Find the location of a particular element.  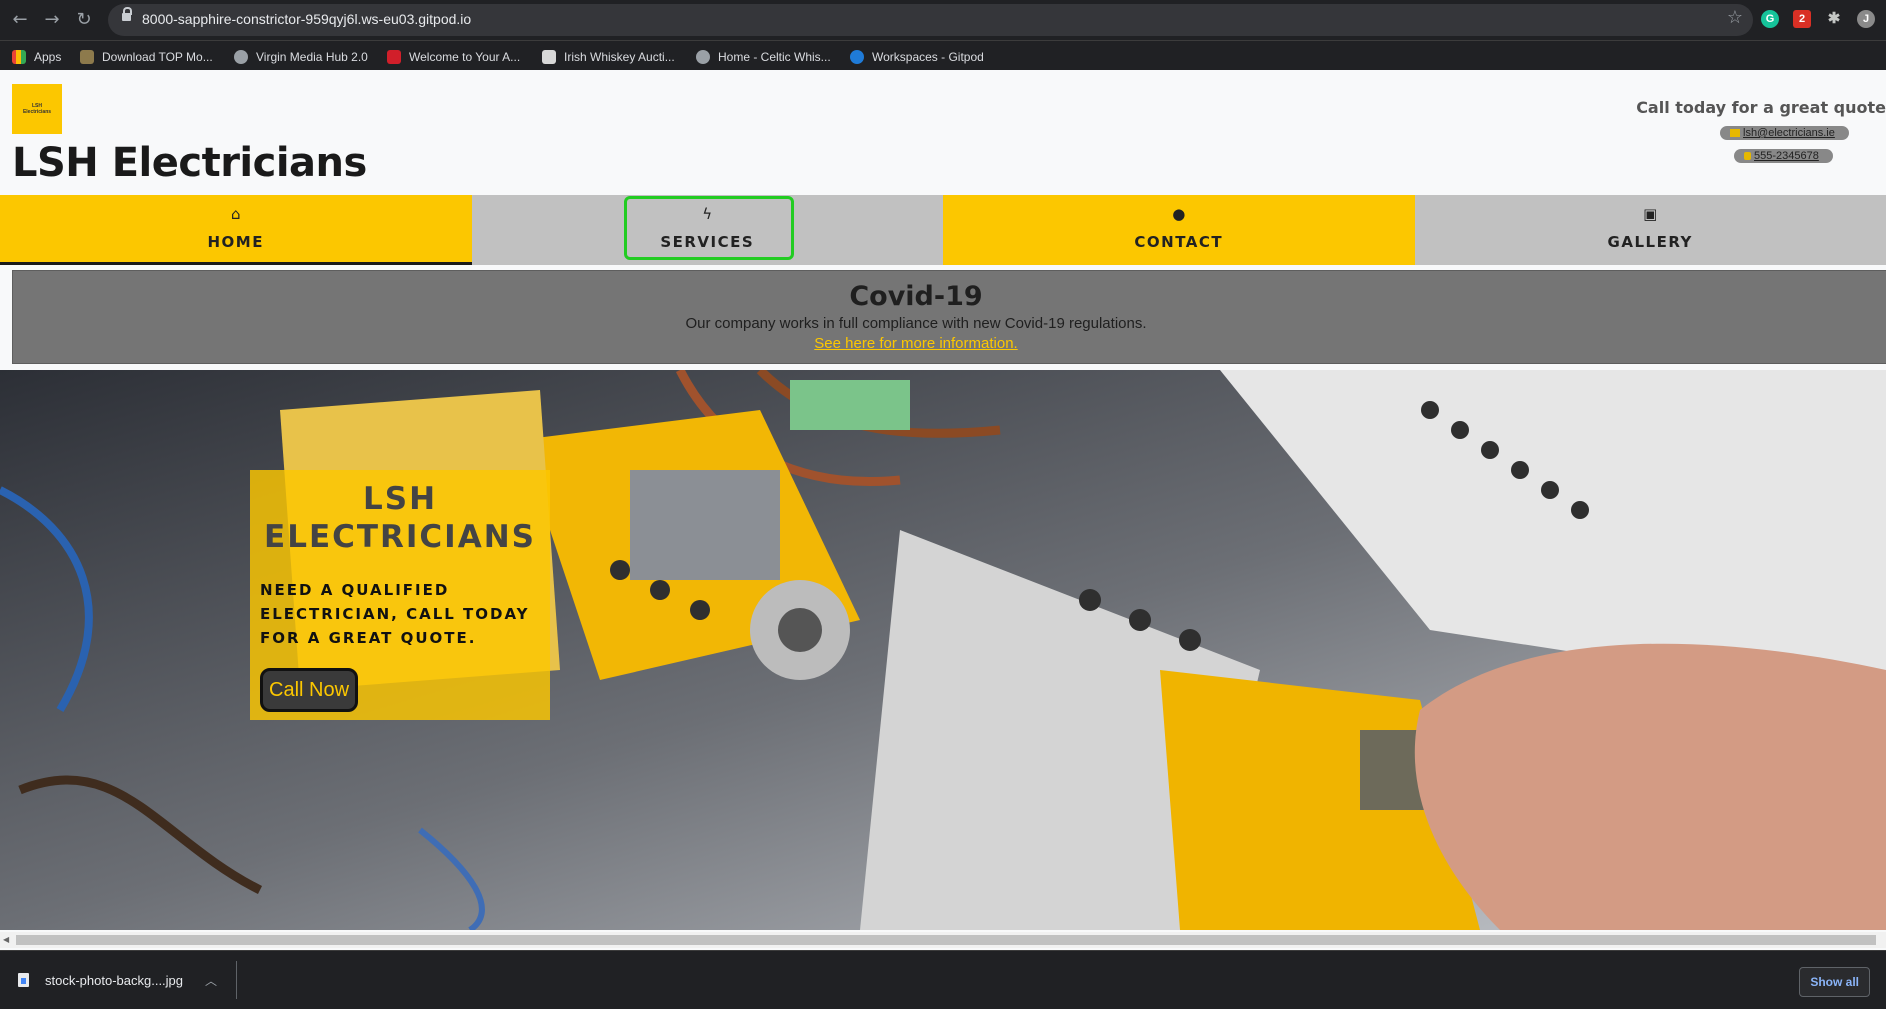

nav-contact-label: CONTACT is located at coordinates (1179, 242).